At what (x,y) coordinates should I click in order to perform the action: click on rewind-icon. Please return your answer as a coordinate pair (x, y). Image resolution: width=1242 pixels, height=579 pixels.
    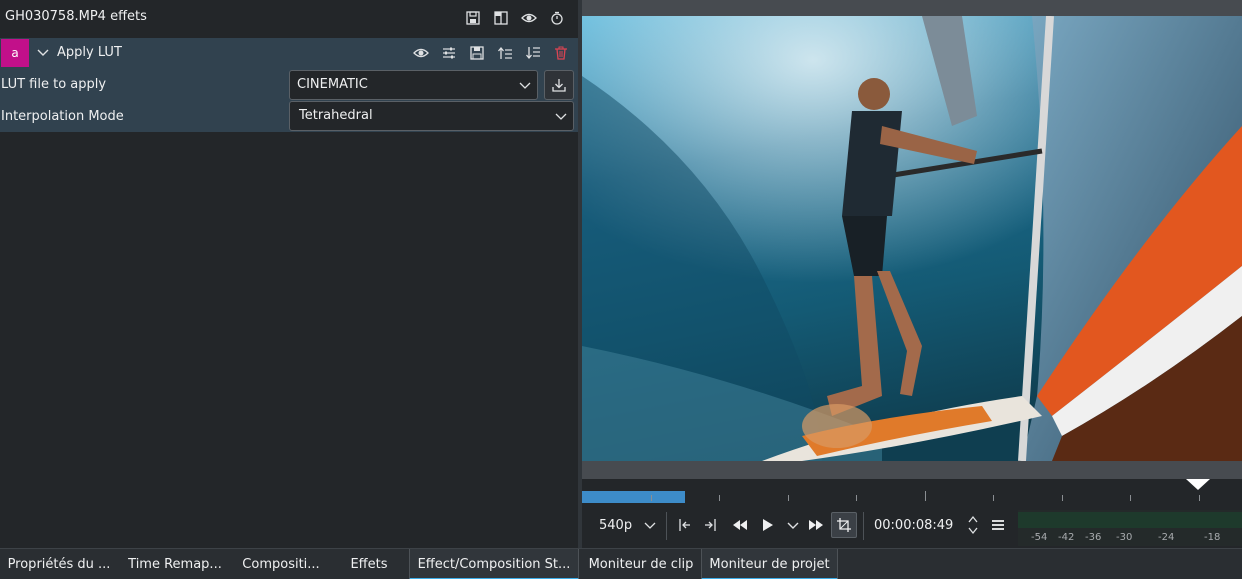
    Looking at the image, I should click on (740, 525).